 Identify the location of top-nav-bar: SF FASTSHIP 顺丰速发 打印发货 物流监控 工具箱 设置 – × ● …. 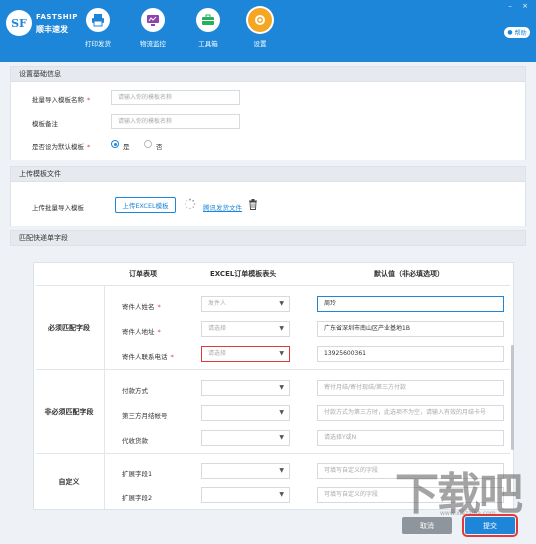
(268, 31).